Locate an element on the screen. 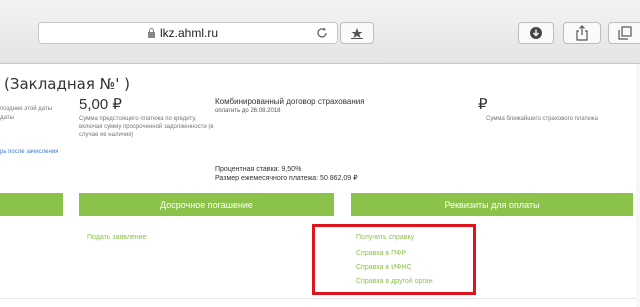  left-link: рь после зачисления is located at coordinates (29, 152).